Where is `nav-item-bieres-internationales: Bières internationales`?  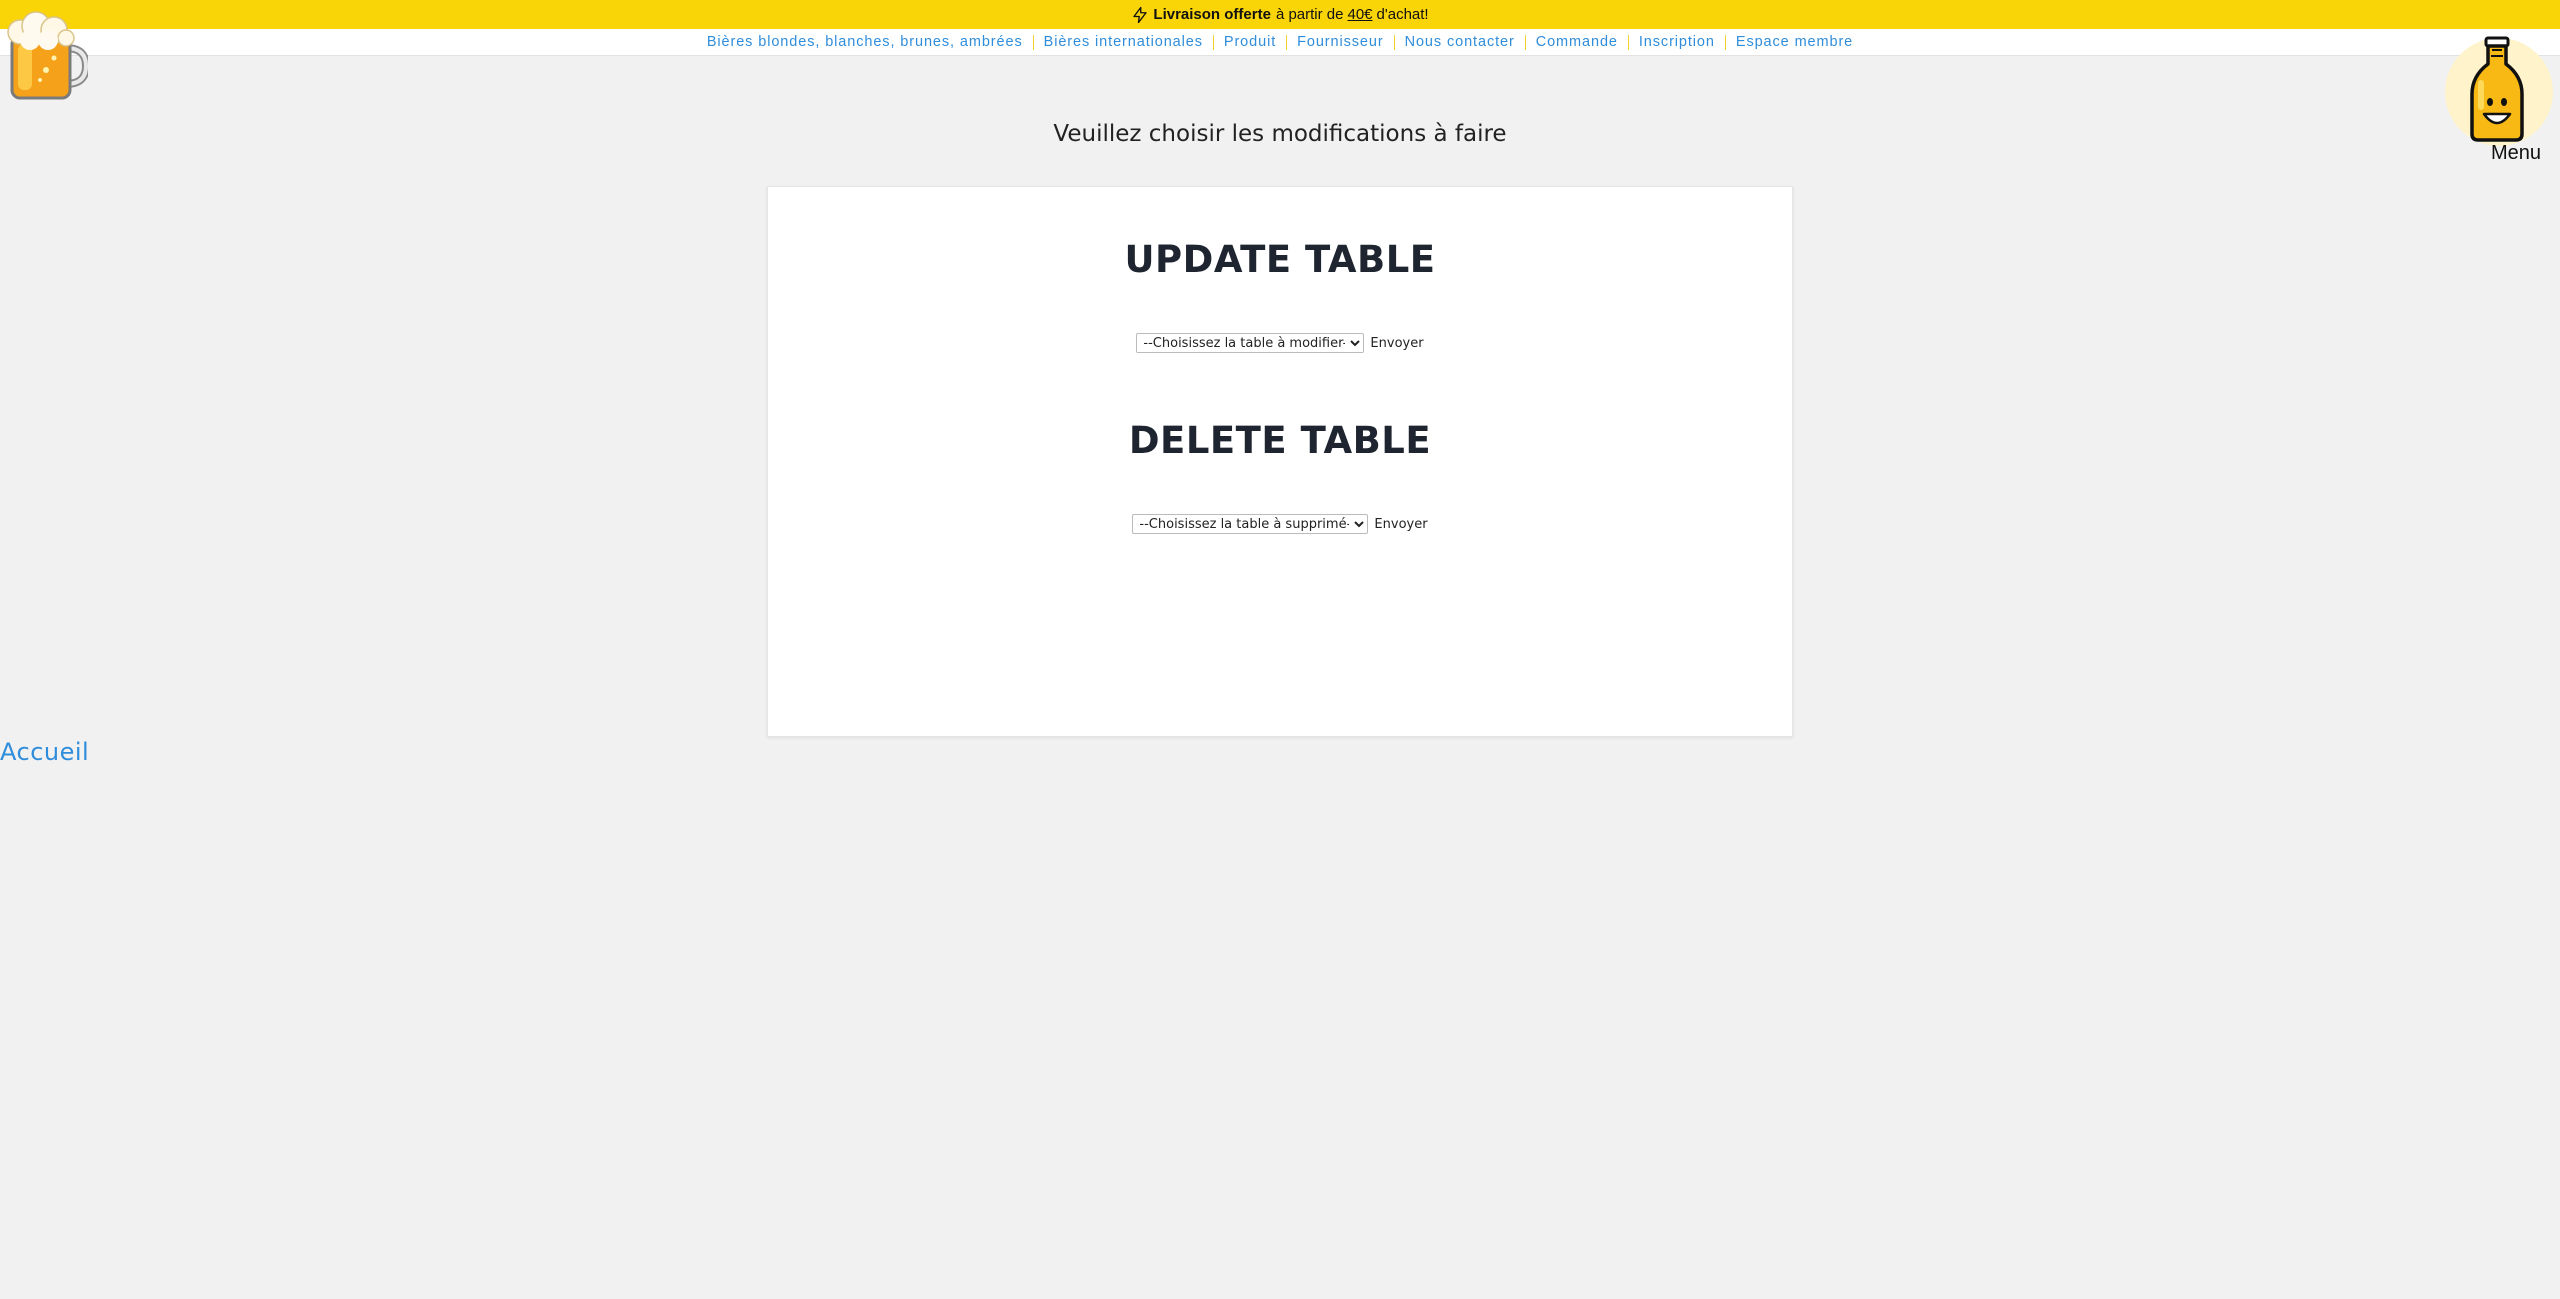
nav-item-bieres-internationales: Bières internationales is located at coordinates (1122, 42).